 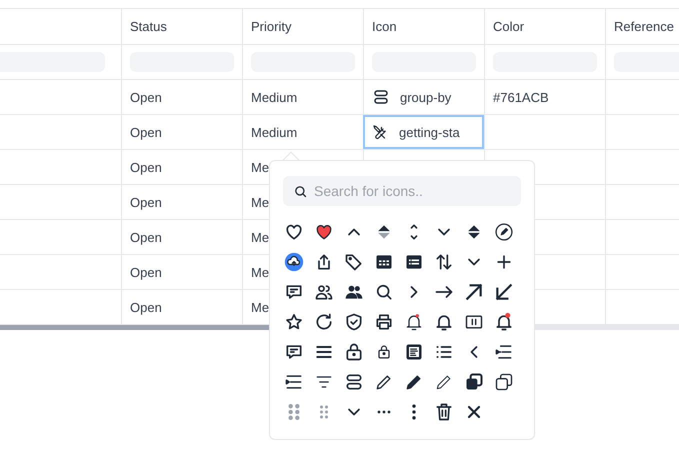 What do you see at coordinates (426, 97) in the screenshot?
I see `icon-name: group-by` at bounding box center [426, 97].